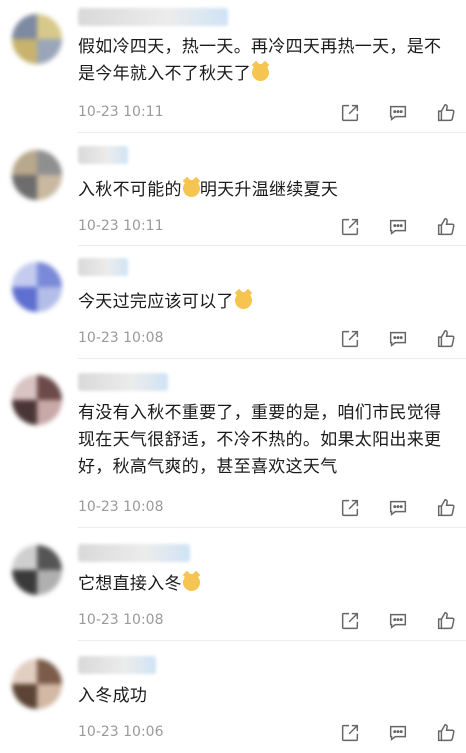 Image resolution: width=466 pixels, height=753 pixels. I want to click on comment-time: 10-23 10:06, so click(121, 732).